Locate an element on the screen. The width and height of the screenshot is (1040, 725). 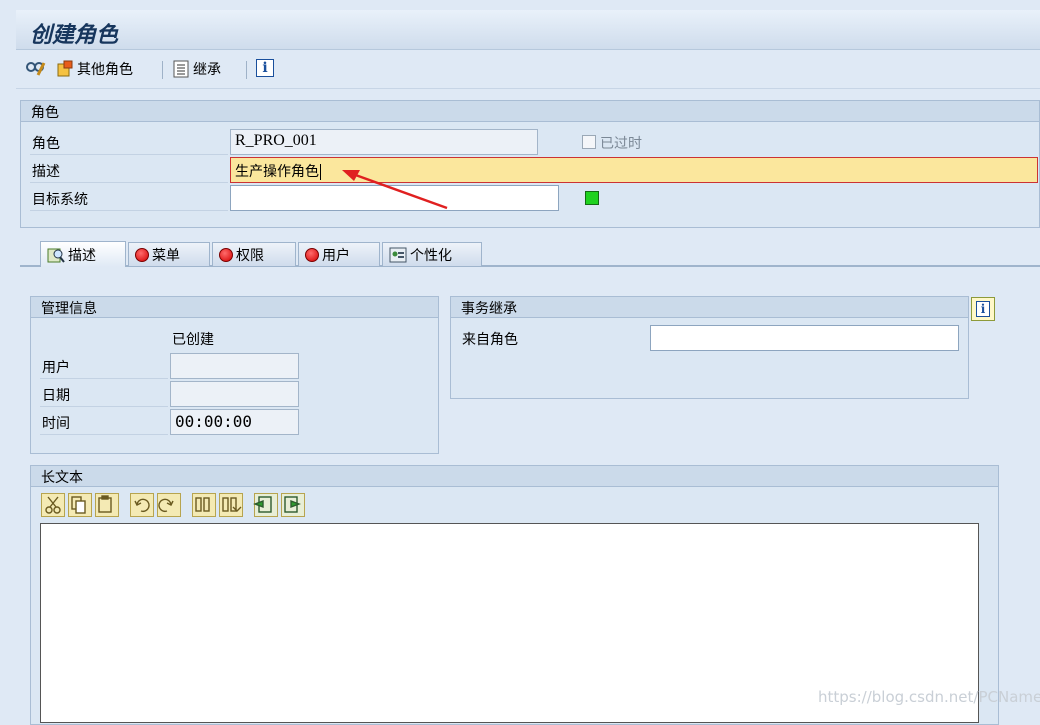
personalization-icon is located at coordinates (398, 255).